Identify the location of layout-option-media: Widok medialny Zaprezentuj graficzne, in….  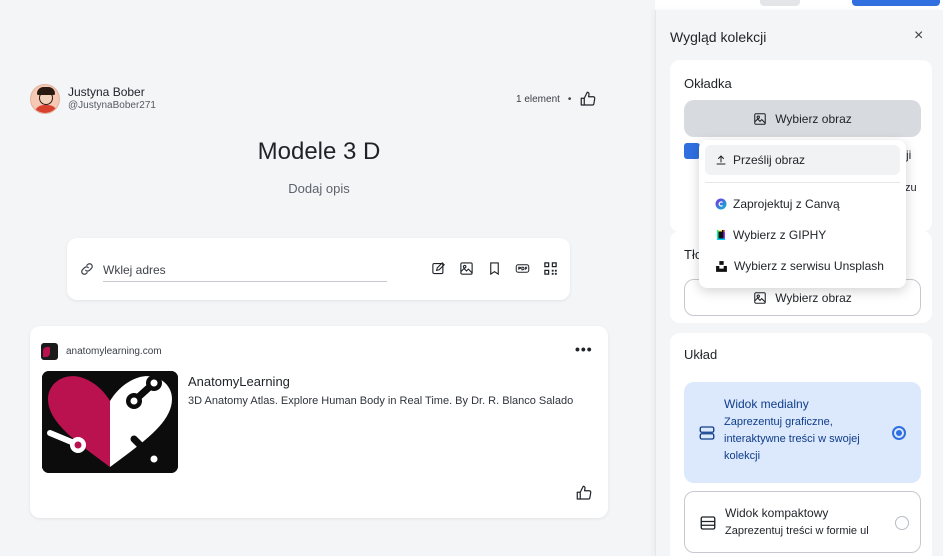
(802, 432).